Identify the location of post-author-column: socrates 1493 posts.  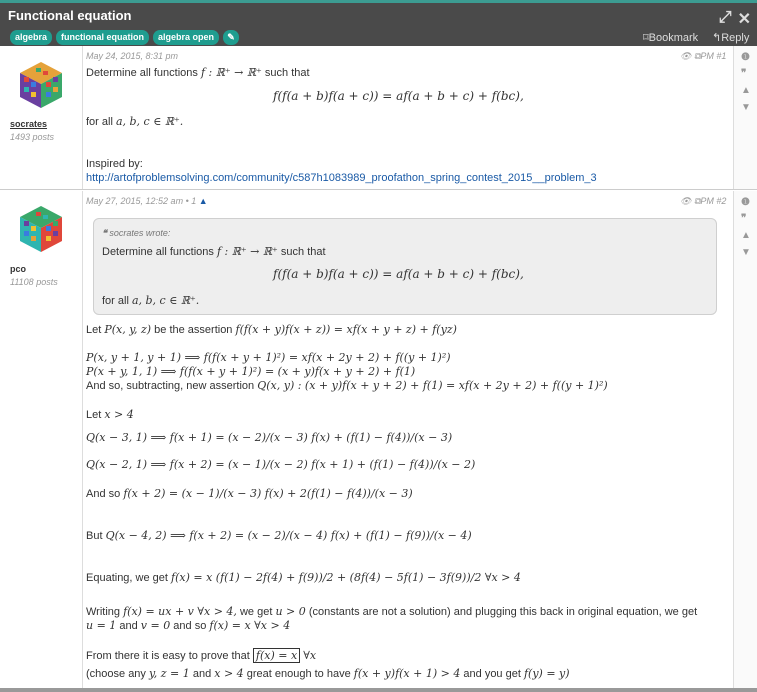
(41, 117).